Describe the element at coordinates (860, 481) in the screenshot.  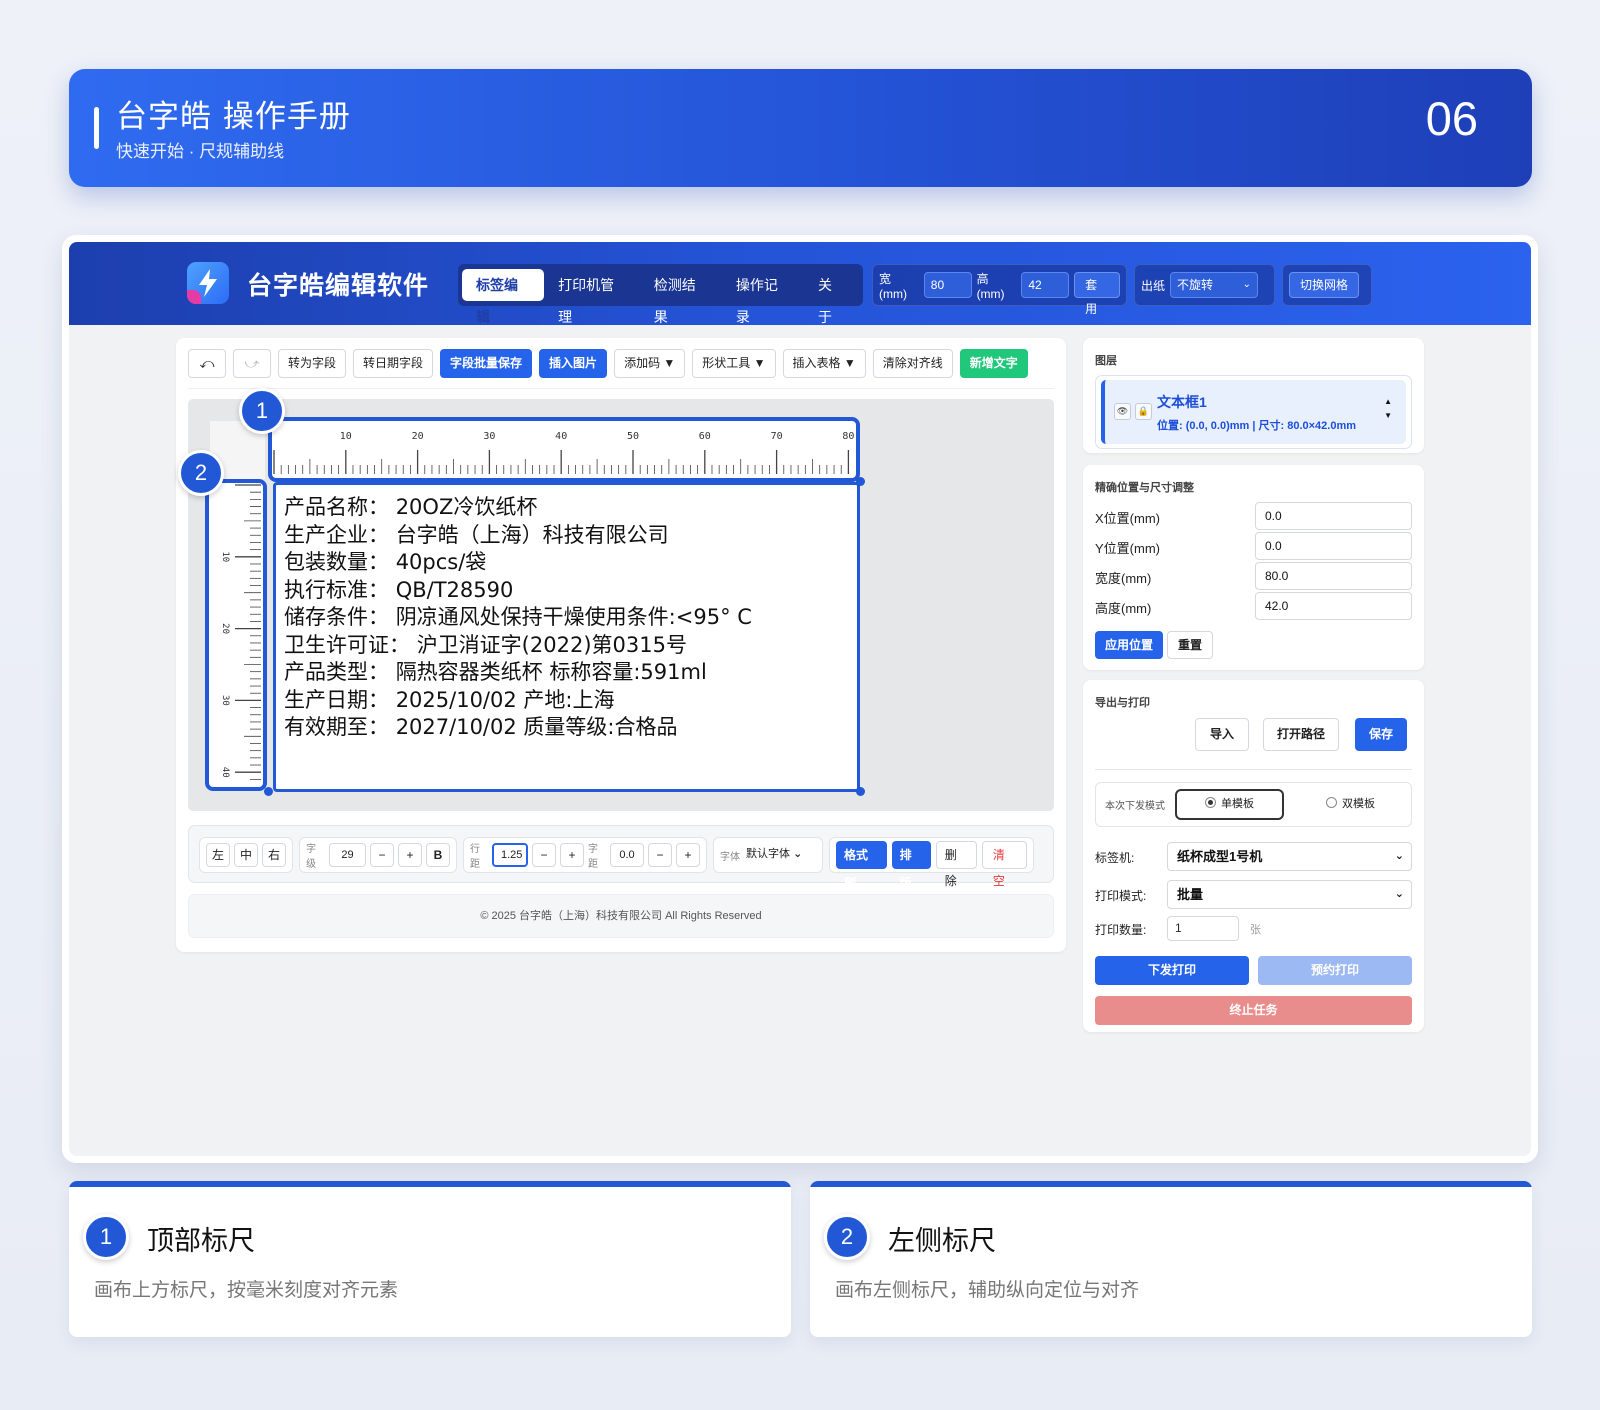
I see `resize-handle-top-right` at that location.